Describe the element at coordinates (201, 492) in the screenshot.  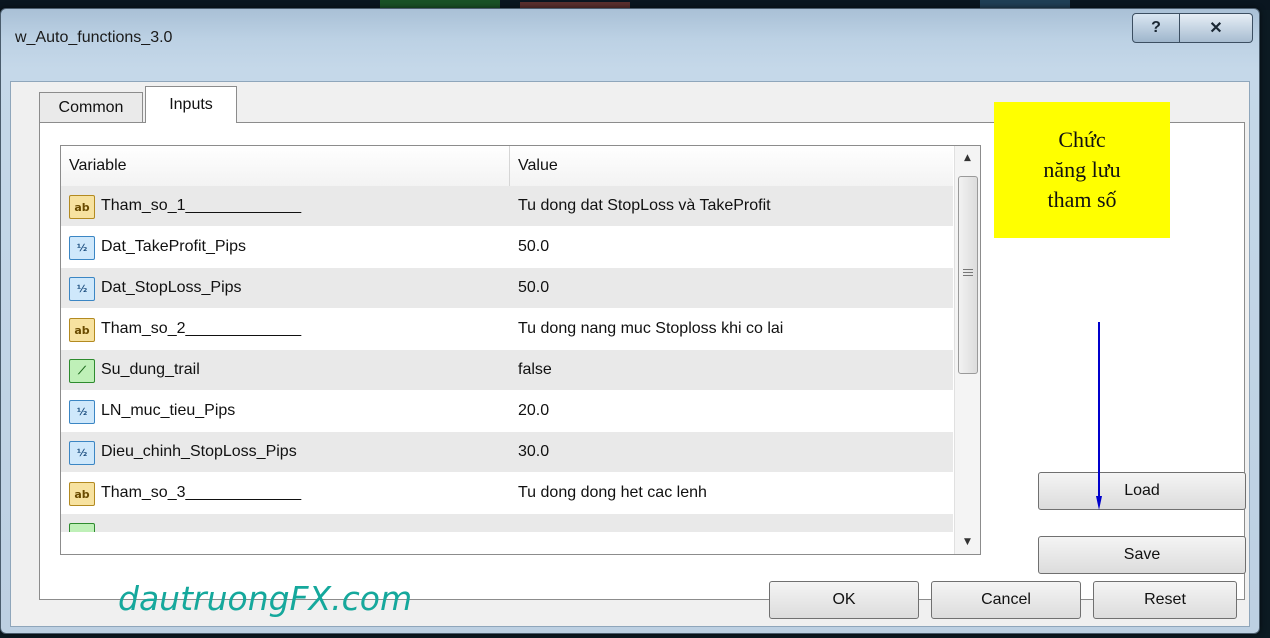
I see `variable-name: Tham_so_3_____________` at that location.